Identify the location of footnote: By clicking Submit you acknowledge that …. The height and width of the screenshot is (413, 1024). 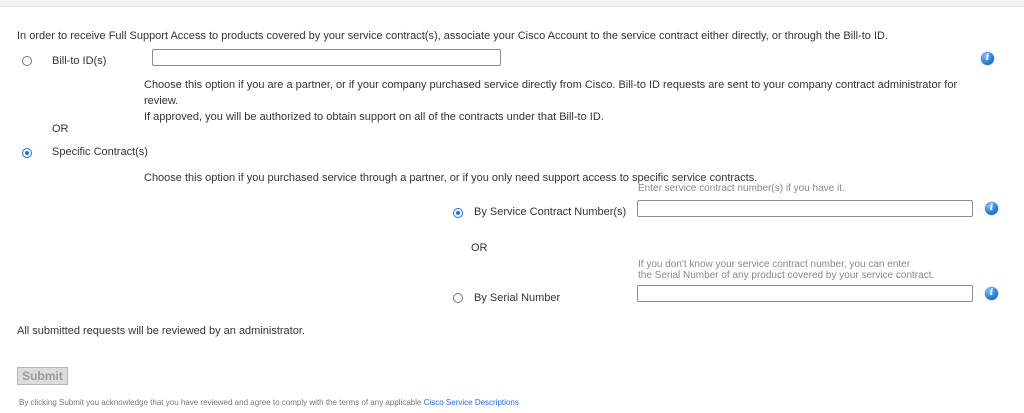
(269, 402).